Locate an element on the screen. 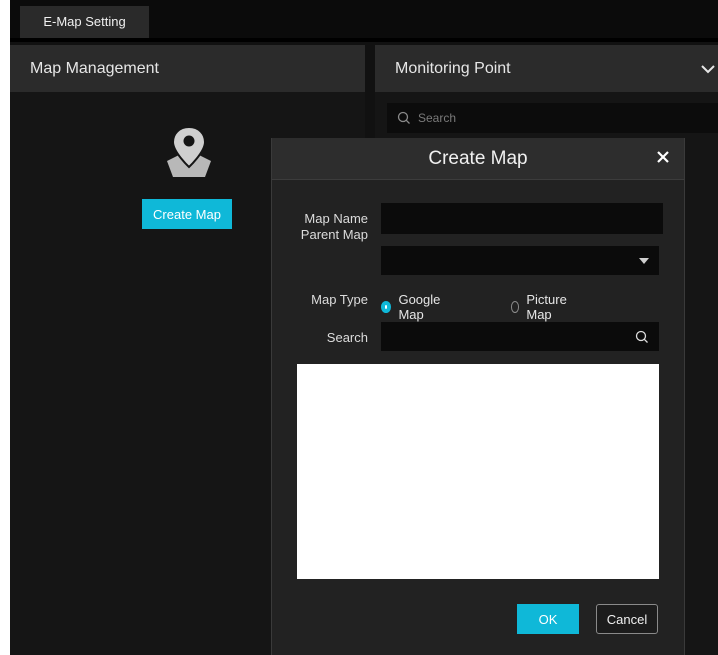 Image resolution: width=718 pixels, height=655 pixels. monitoring-search-input: Search is located at coordinates (552, 118).